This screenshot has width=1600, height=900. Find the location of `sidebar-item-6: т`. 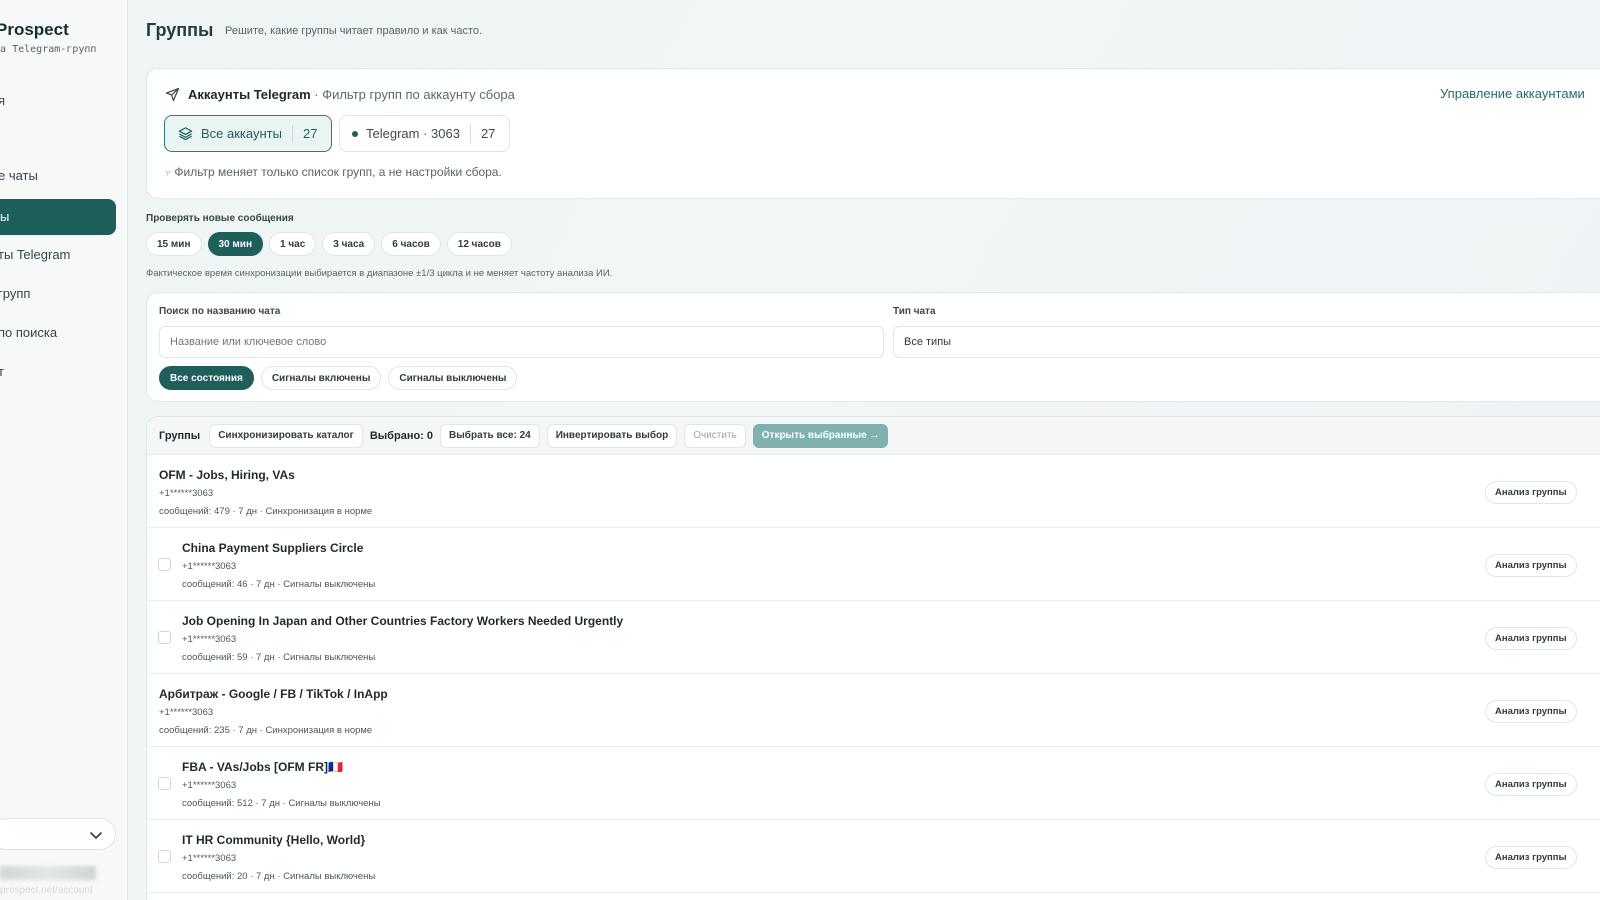

sidebar-item-6: т is located at coordinates (2, 372).